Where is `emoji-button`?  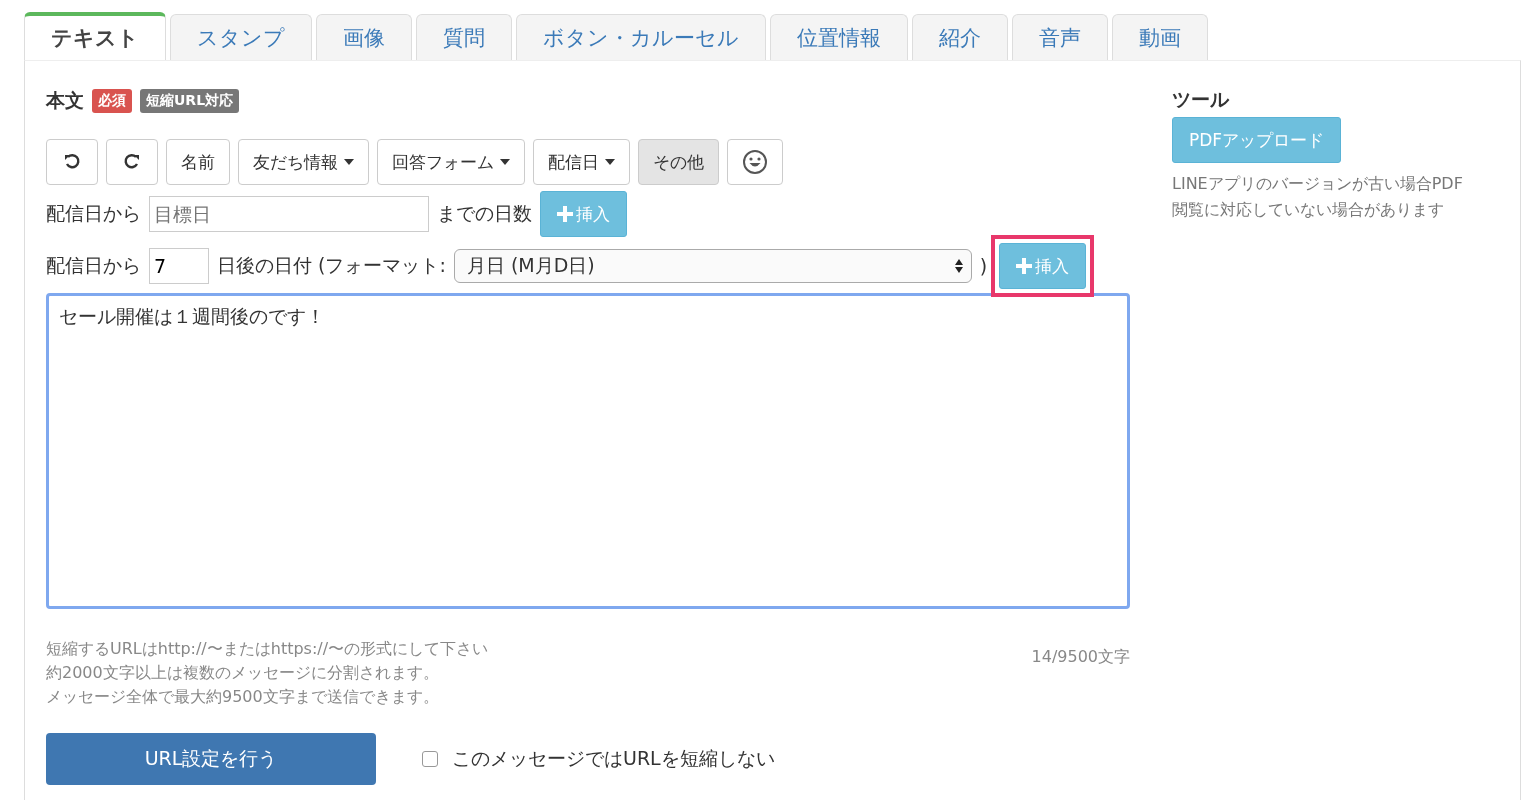 emoji-button is located at coordinates (755, 162).